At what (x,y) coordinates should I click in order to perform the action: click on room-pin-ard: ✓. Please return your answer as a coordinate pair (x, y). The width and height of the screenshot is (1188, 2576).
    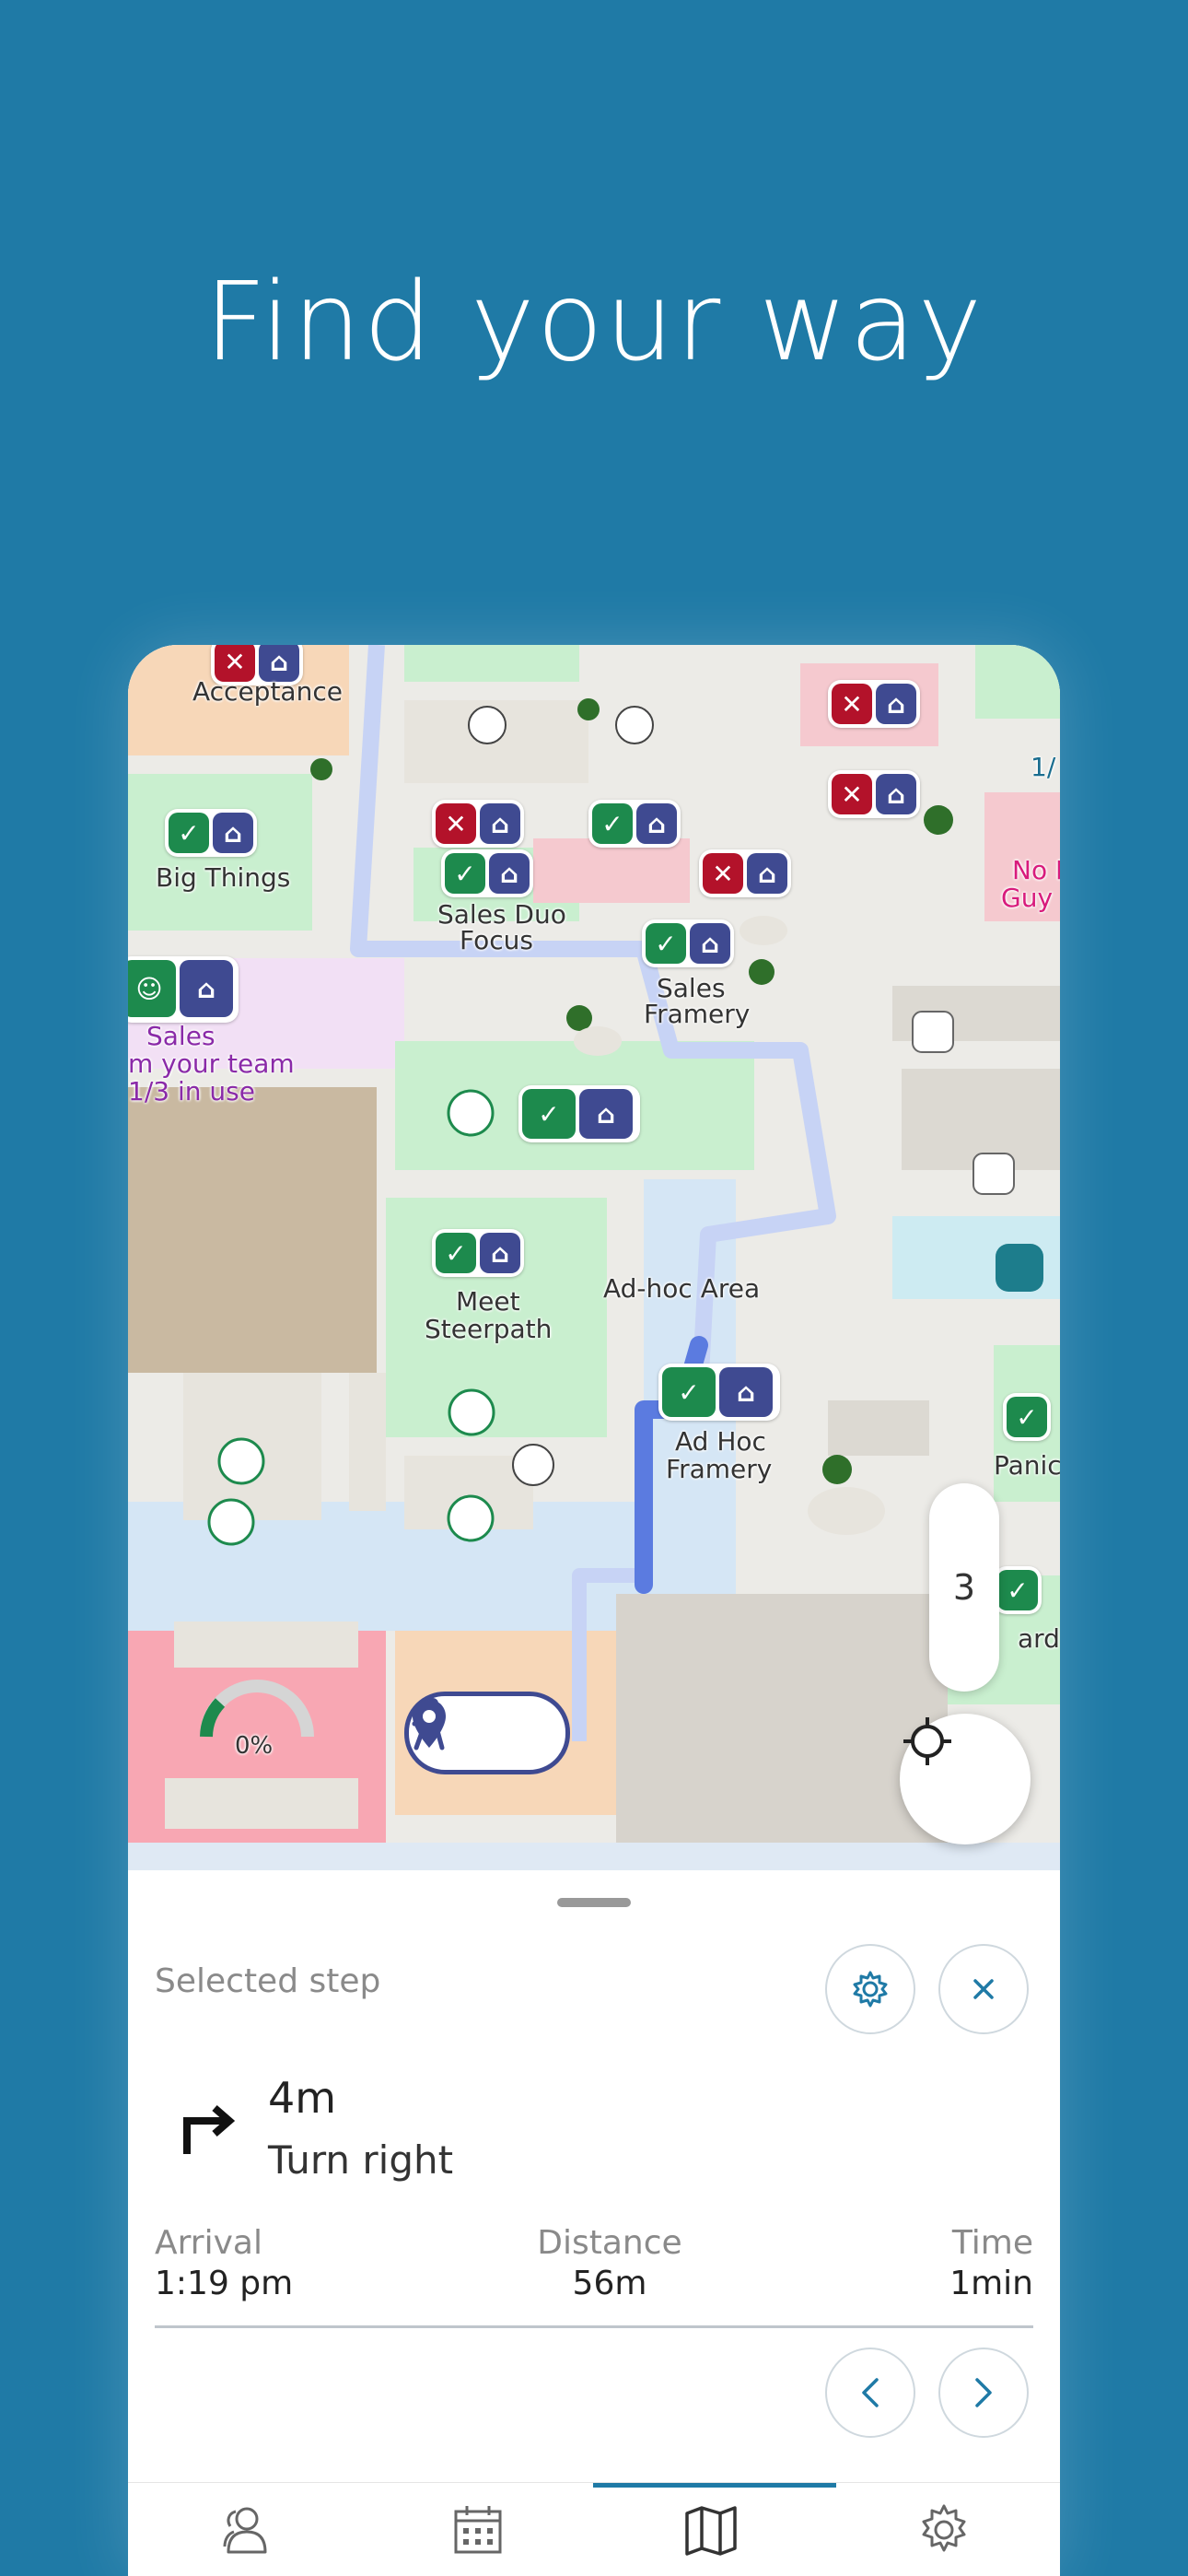
    Looking at the image, I should click on (1018, 1590).